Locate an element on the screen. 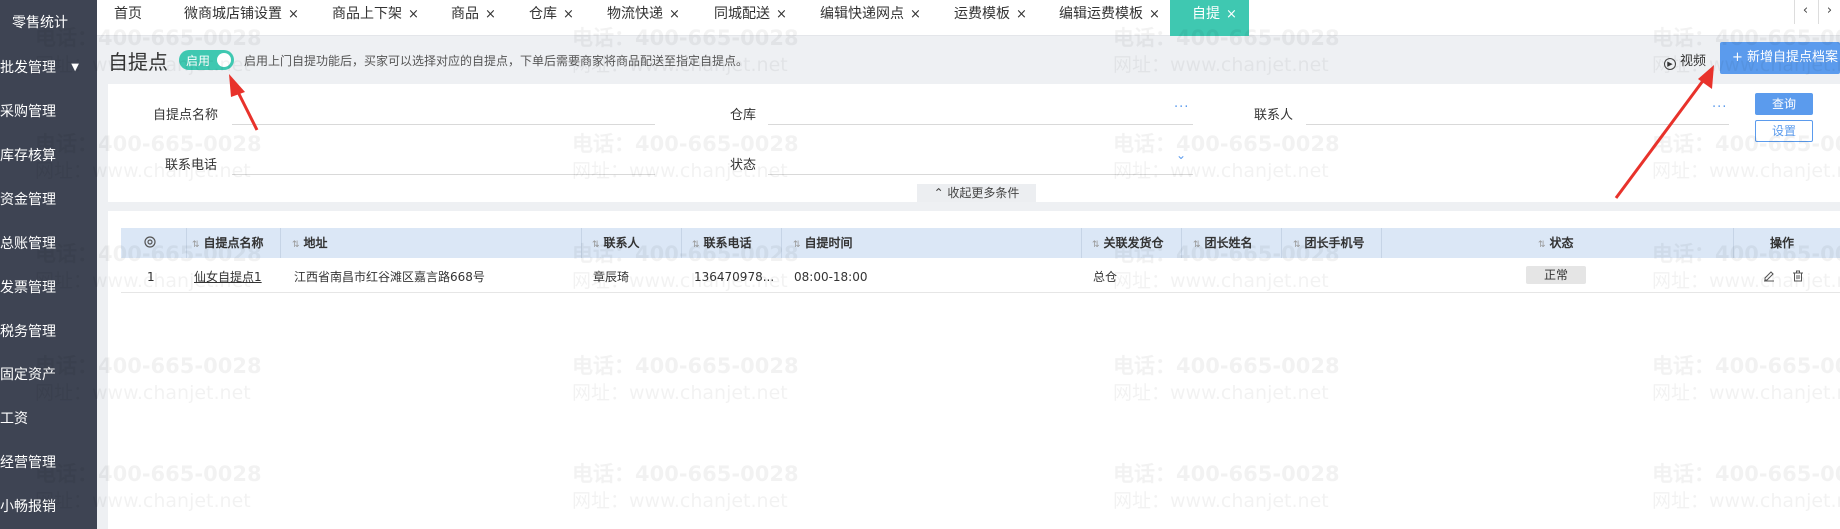 This screenshot has width=1840, height=529. sidebar-item-wholesale: 批发管理 ▼ is located at coordinates (48, 68).